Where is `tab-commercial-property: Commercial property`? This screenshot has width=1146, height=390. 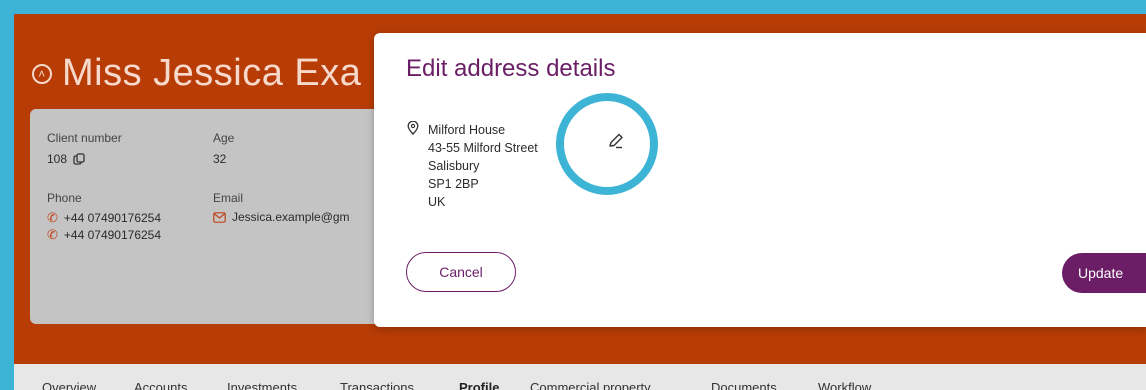 tab-commercial-property: Commercial property is located at coordinates (590, 385).